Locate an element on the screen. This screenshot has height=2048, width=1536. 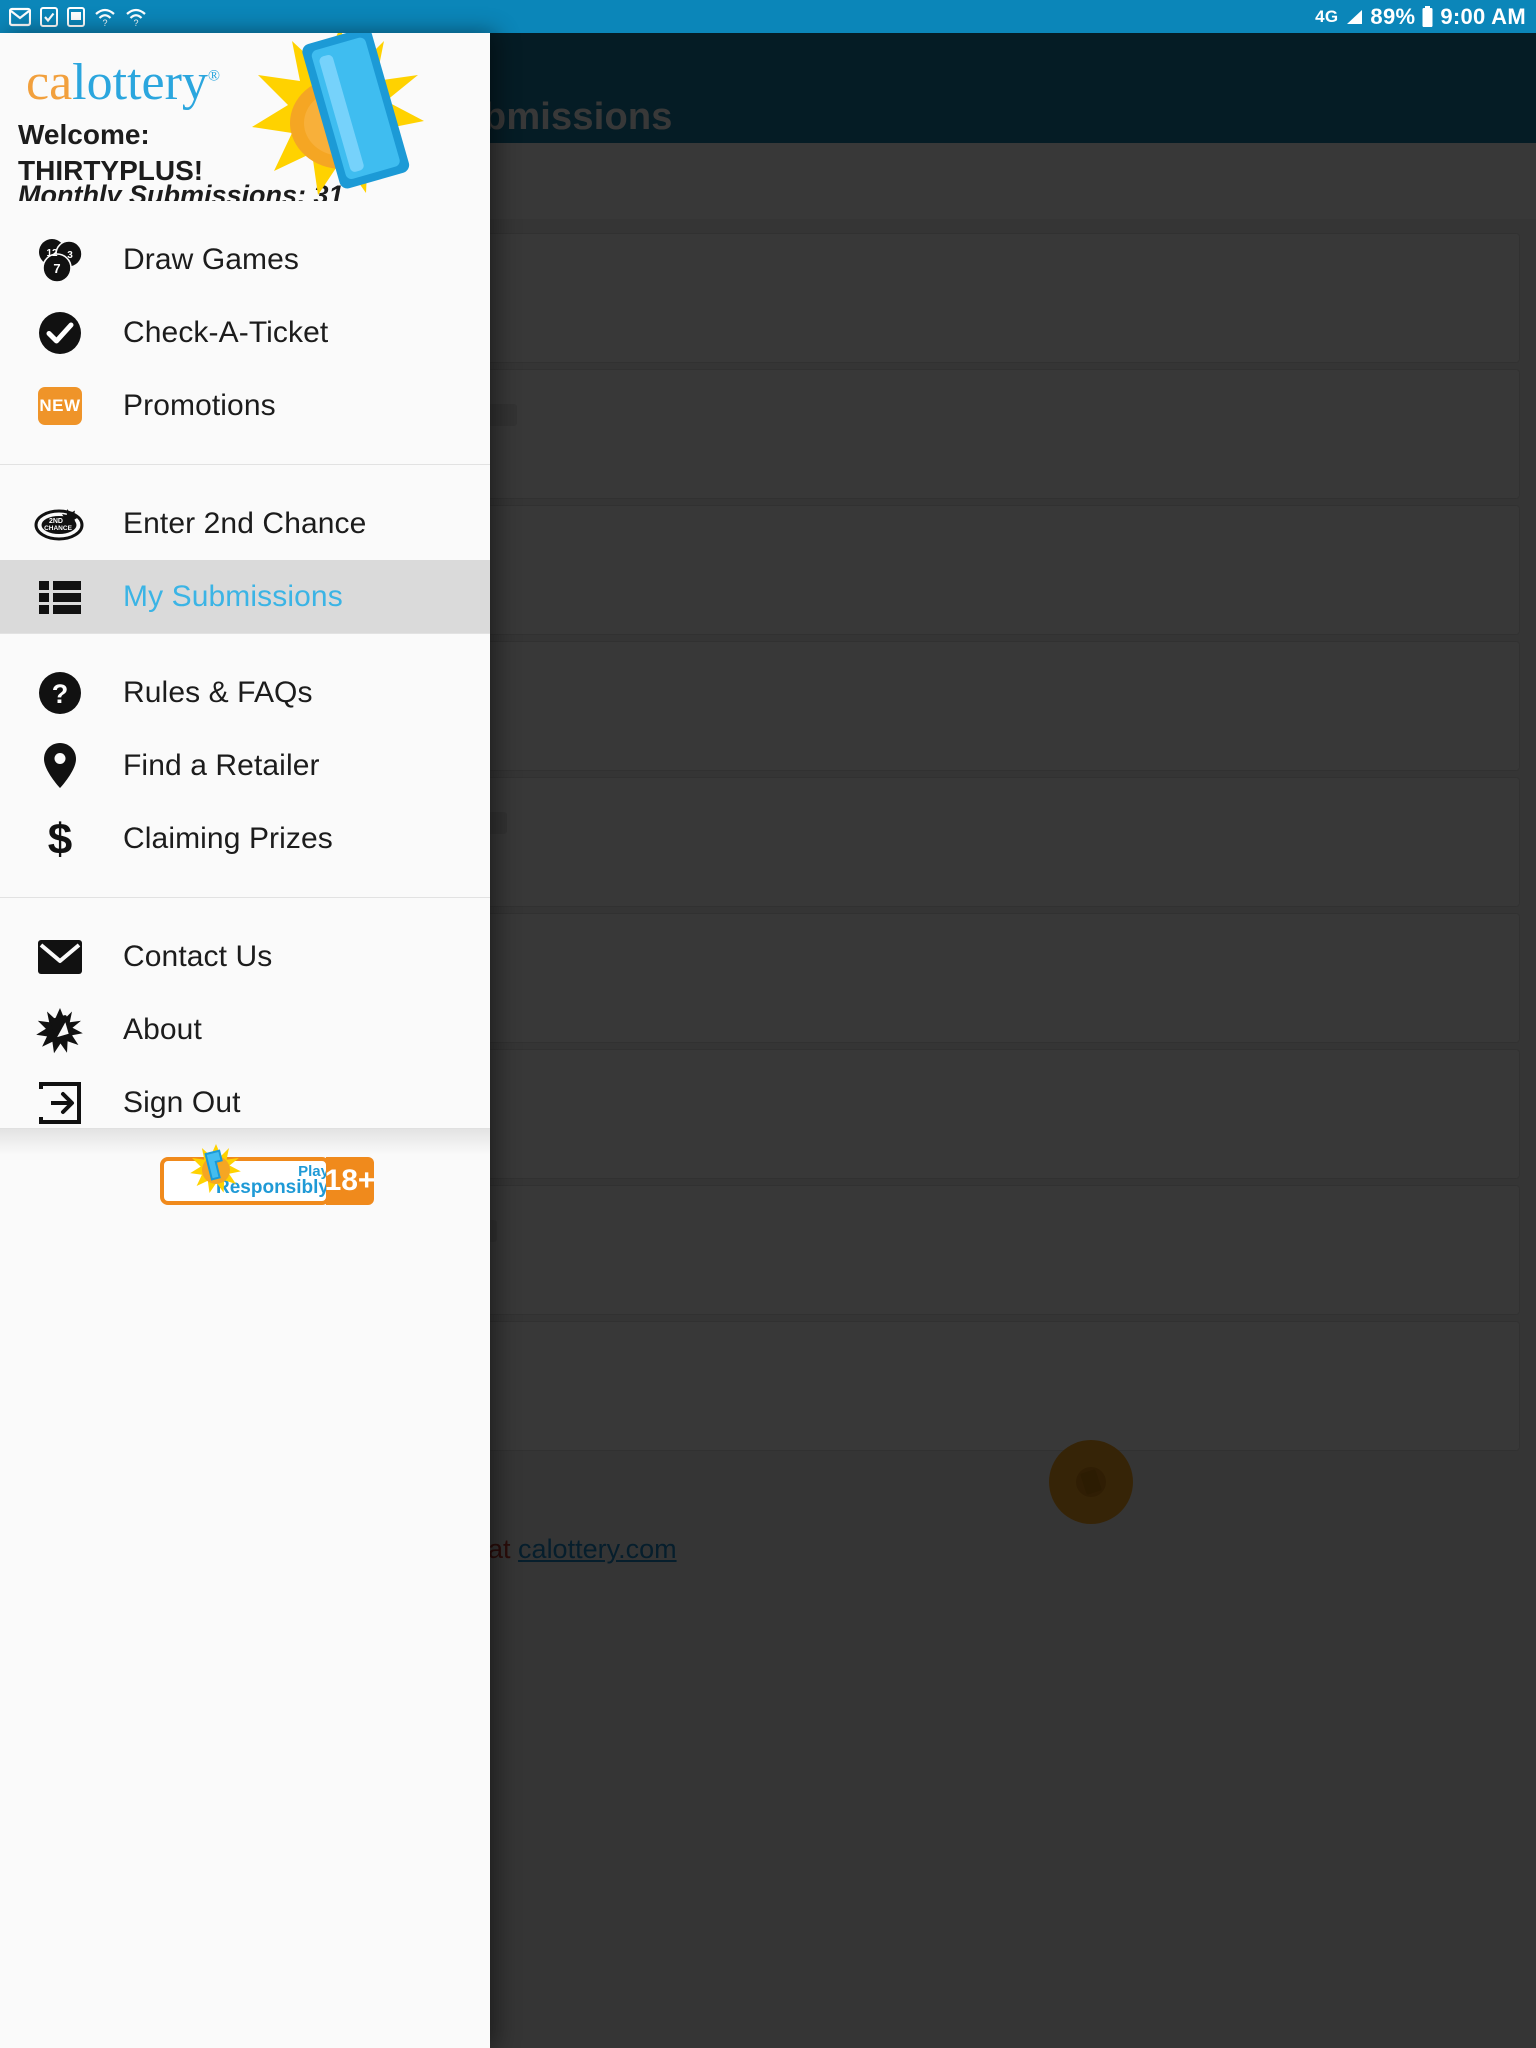
new-badge-text: NEW is located at coordinates (60, 405).